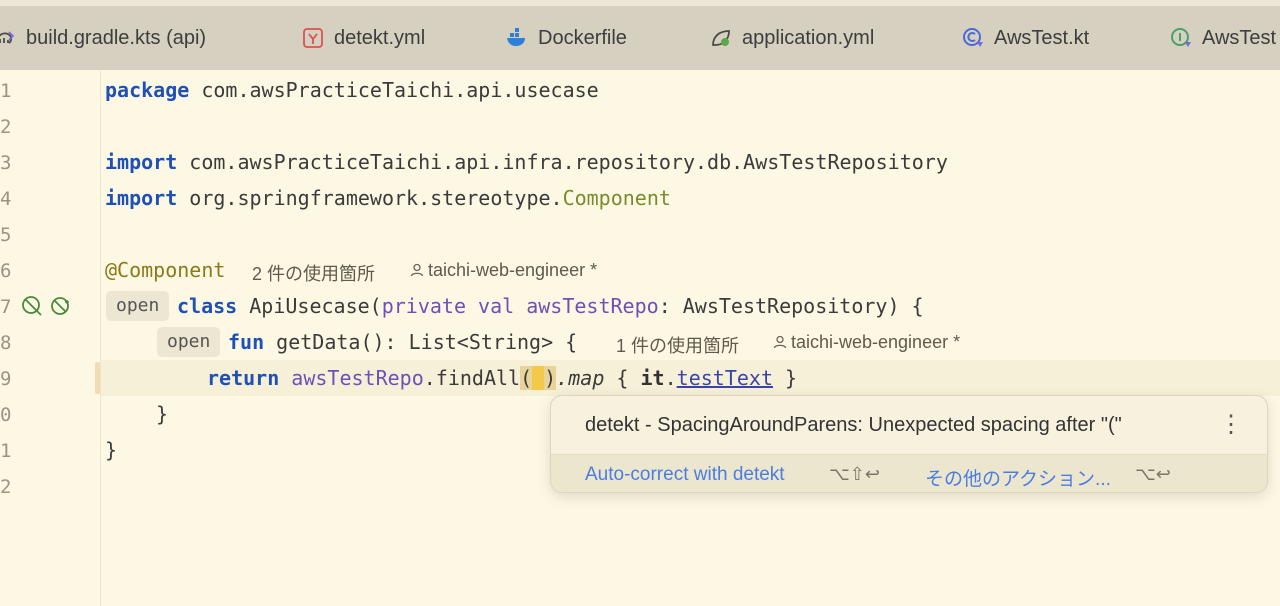 Image resolution: width=1280 pixels, height=606 pixels. Describe the element at coordinates (550, 378) in the screenshot. I see `paren-highlight: )` at that location.